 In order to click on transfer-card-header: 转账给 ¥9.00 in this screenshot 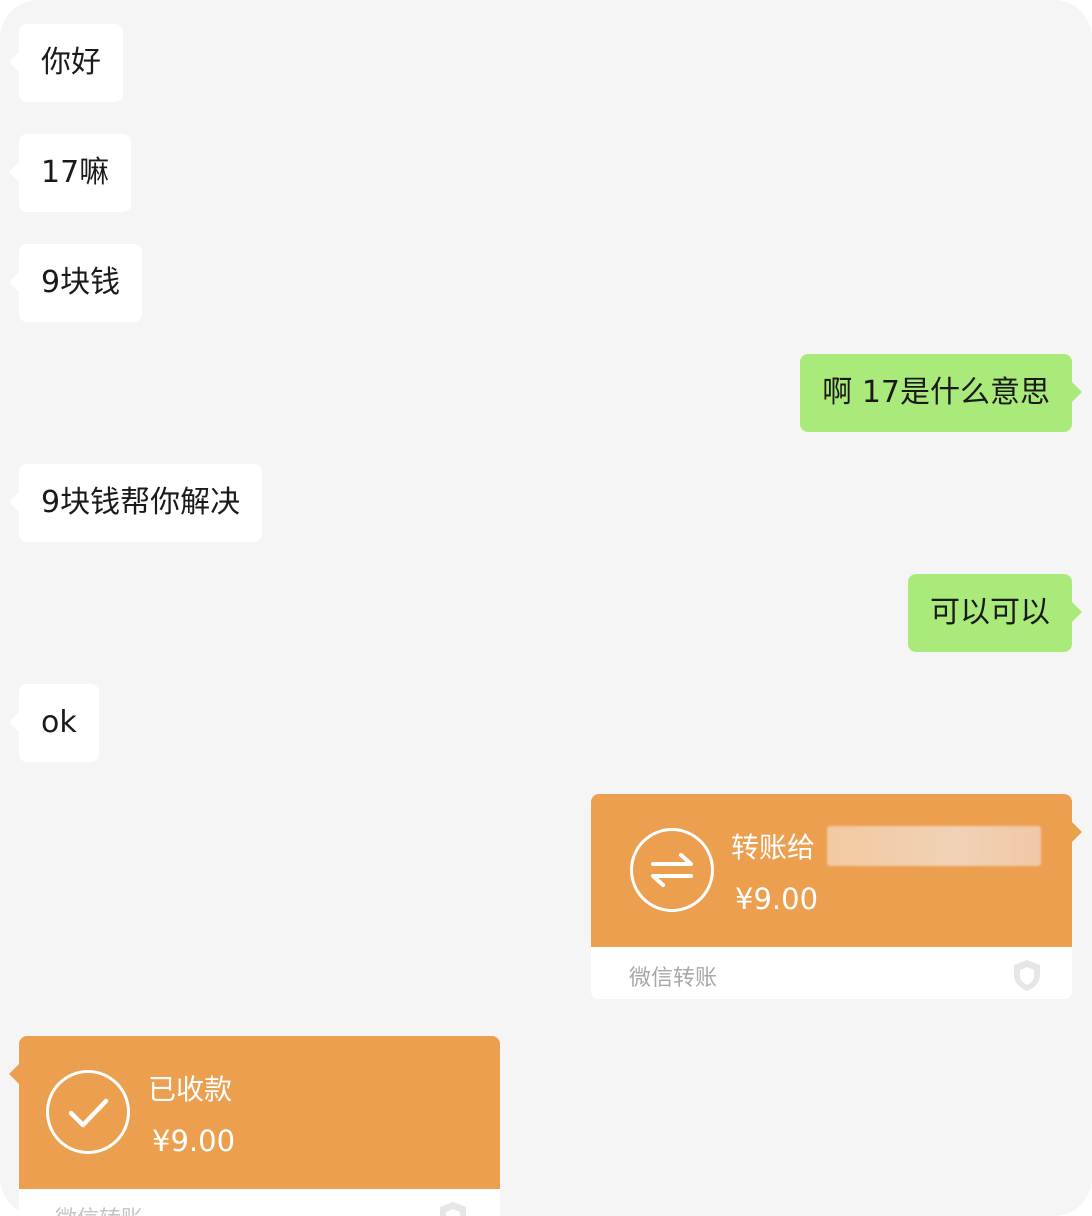, I will do `click(831, 870)`.